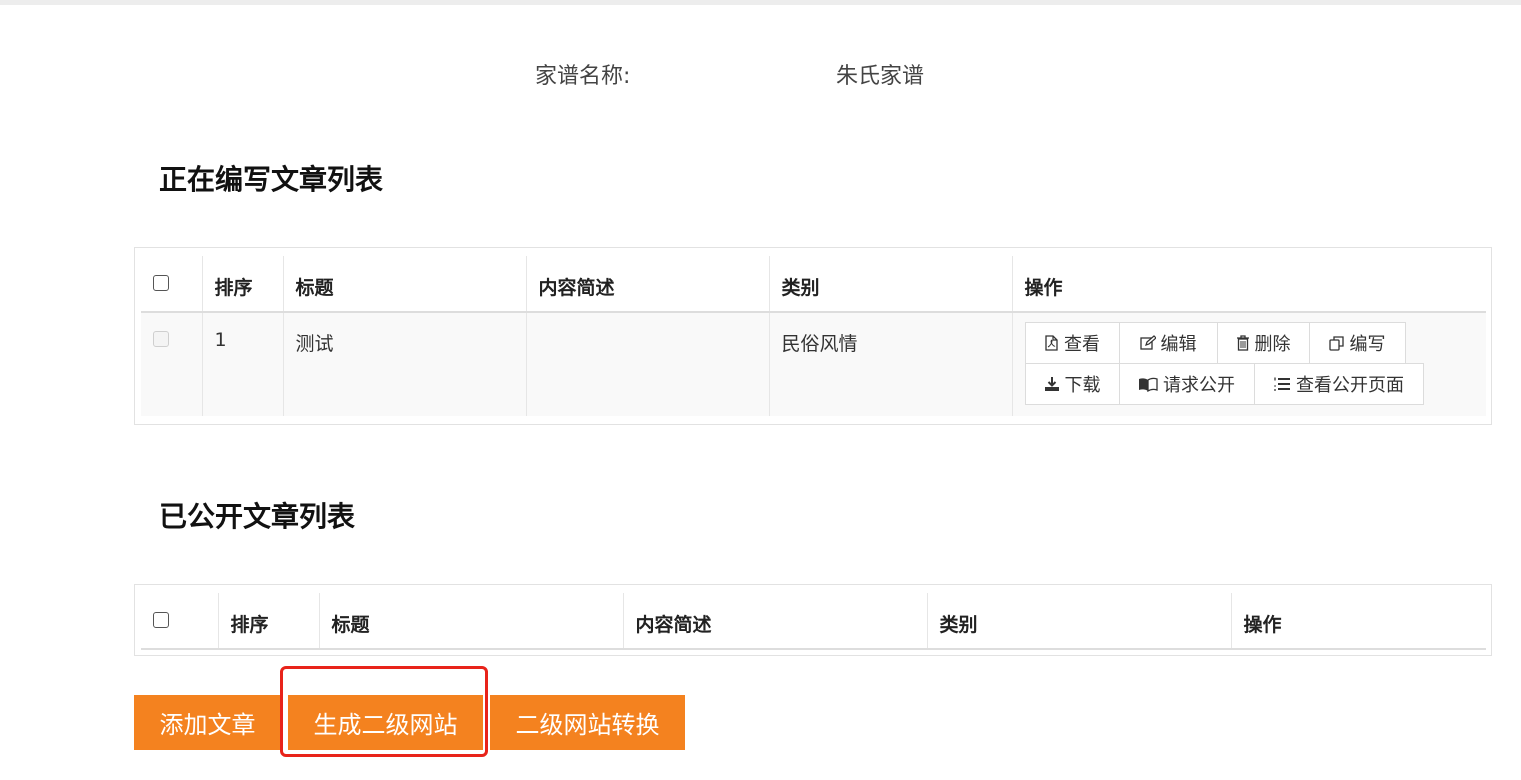 The width and height of the screenshot is (1521, 780). I want to click on published-col-category: 类别, so click(1078, 621).